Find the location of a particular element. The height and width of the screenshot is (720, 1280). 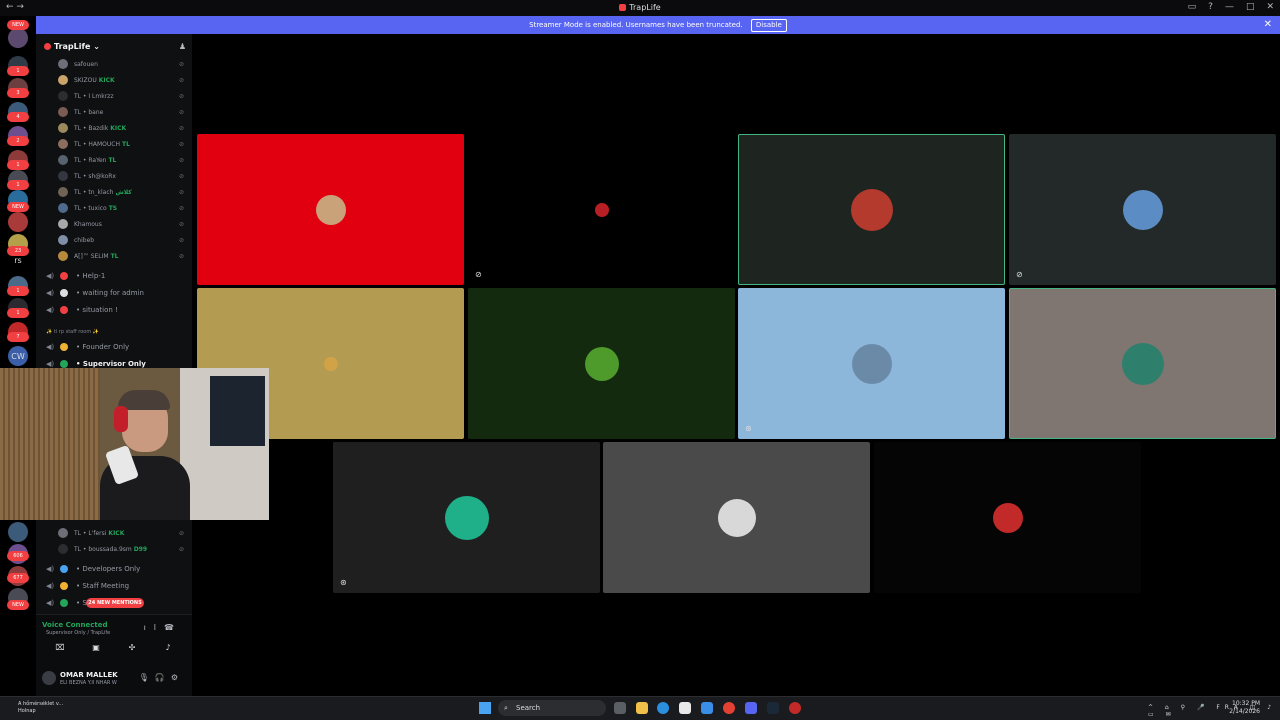

soundboard-button: ♪ is located at coordinates (168, 650).